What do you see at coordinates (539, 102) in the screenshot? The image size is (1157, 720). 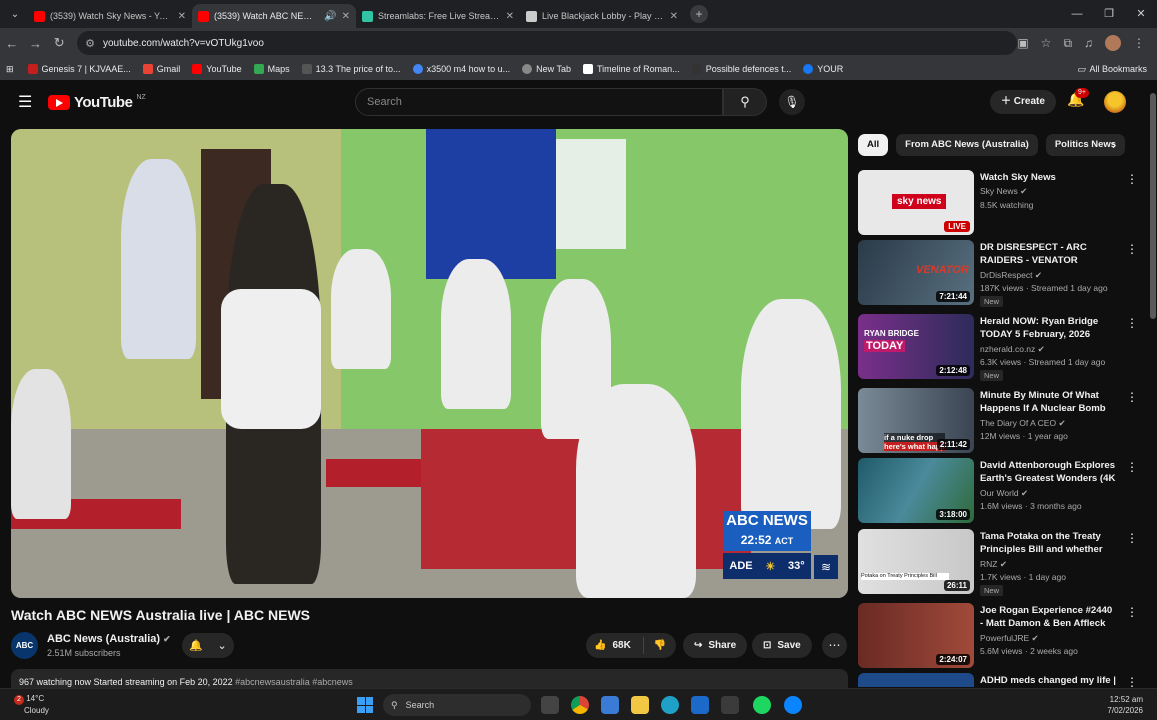 I see `search-input: Search` at bounding box center [539, 102].